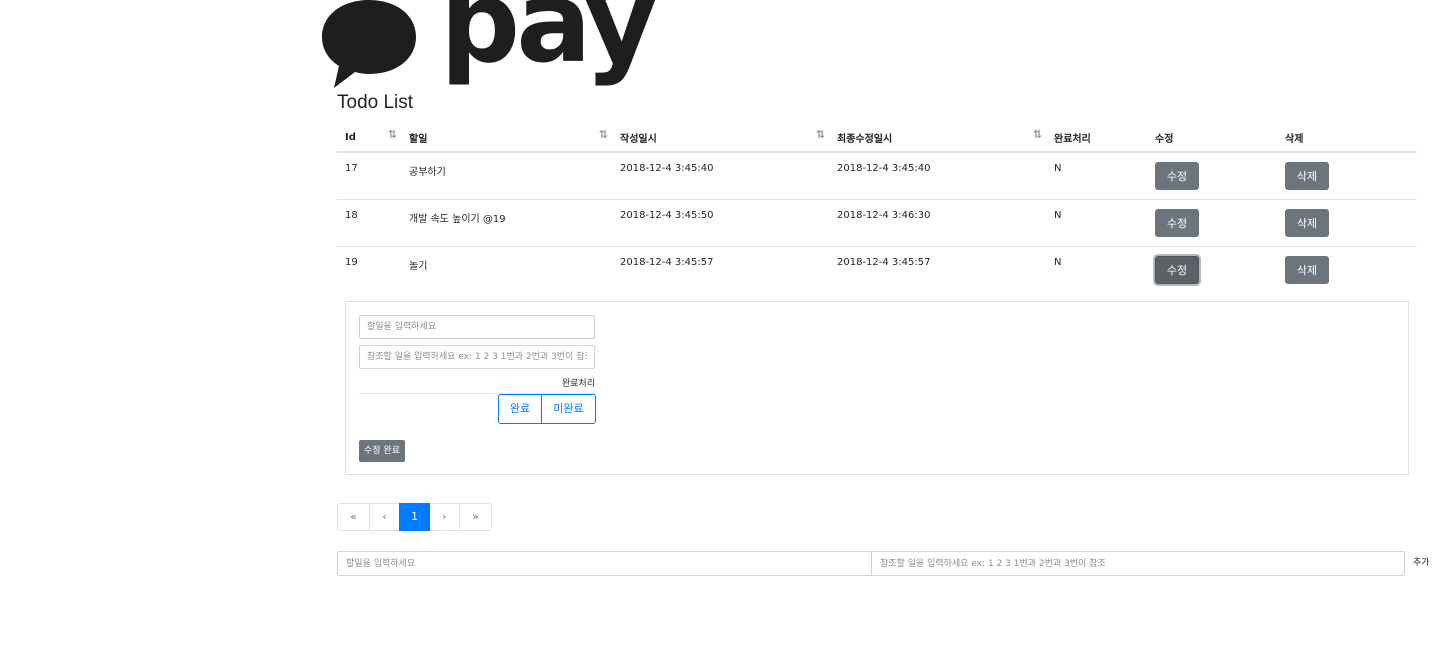  What do you see at coordinates (569, 409) in the screenshot?
I see `undone-option-button: 미완료` at bounding box center [569, 409].